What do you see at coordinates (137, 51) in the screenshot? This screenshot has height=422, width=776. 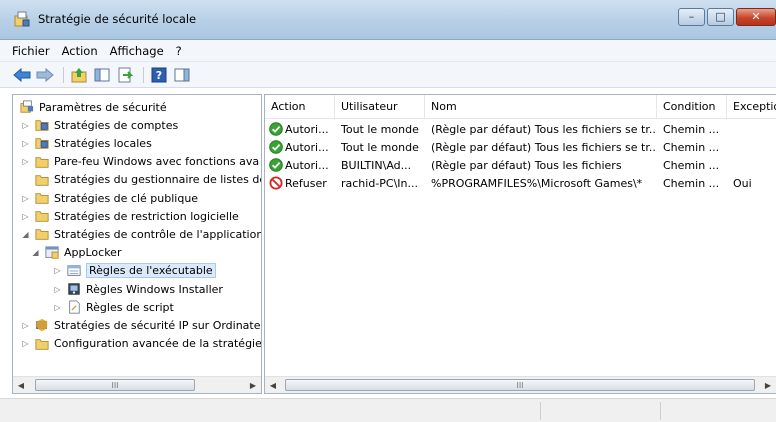 I see `menu-affichage: Affichage` at bounding box center [137, 51].